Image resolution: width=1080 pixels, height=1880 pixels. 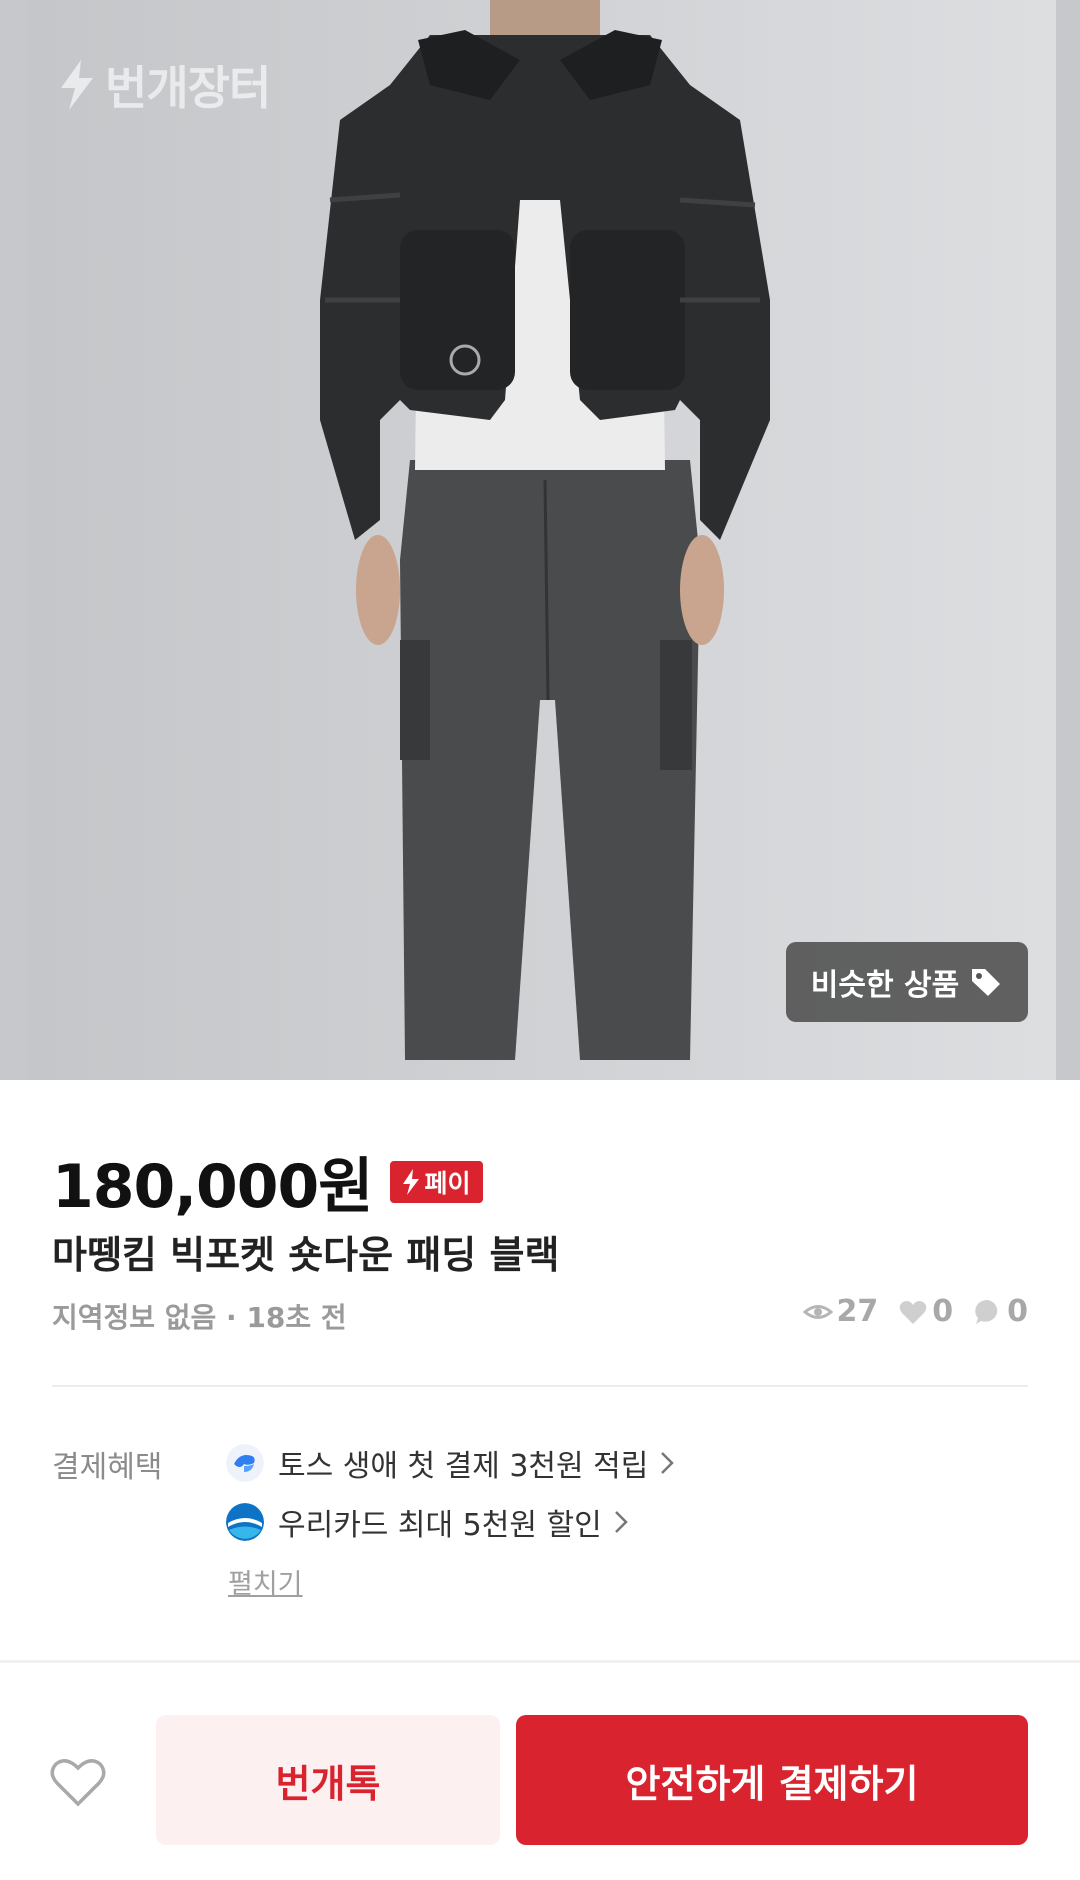 I want to click on pay-badge-label: 페이, so click(x=447, y=1183).